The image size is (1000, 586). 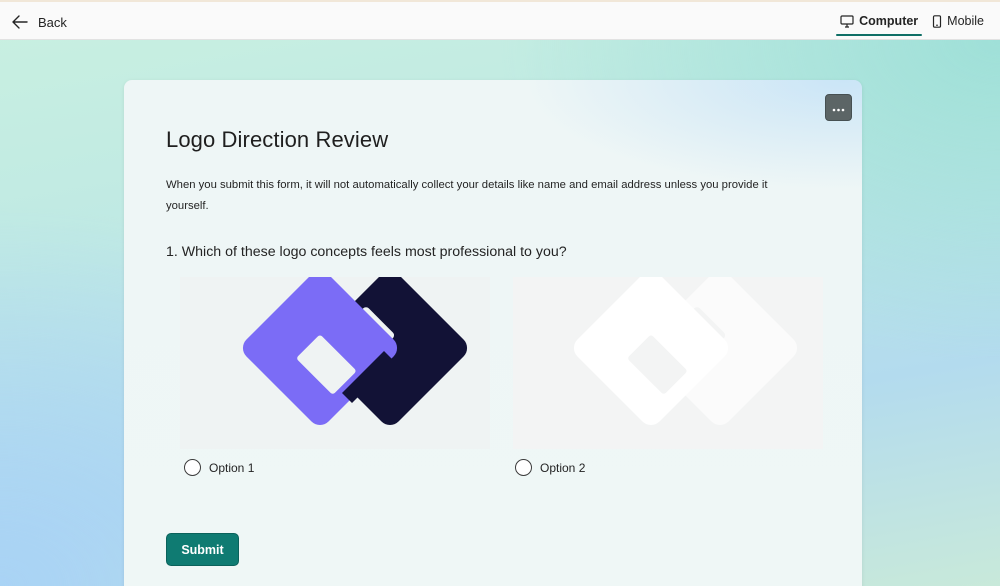 What do you see at coordinates (847, 21) in the screenshot?
I see `monitor-icon` at bounding box center [847, 21].